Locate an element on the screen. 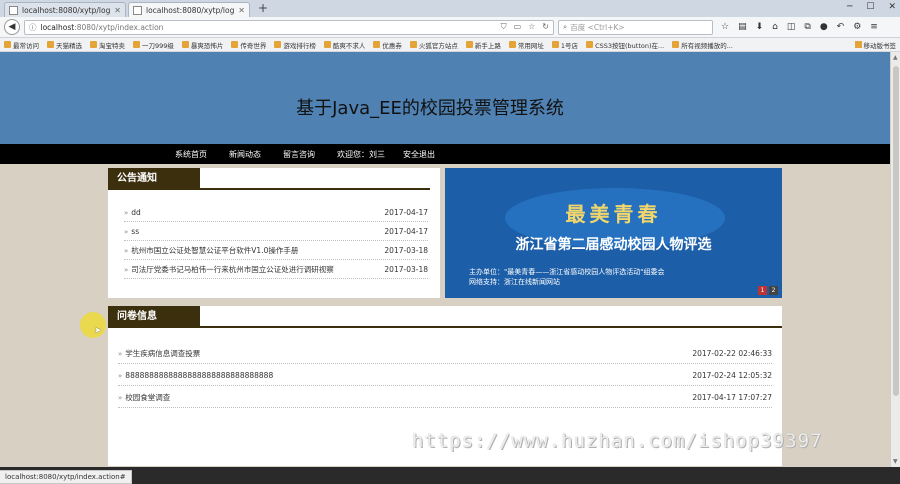 This screenshot has width=900, height=484. promo-line-1: 主办单位："最美青春——浙江省感动校园人物评选活动"组委会 is located at coordinates (567, 272).